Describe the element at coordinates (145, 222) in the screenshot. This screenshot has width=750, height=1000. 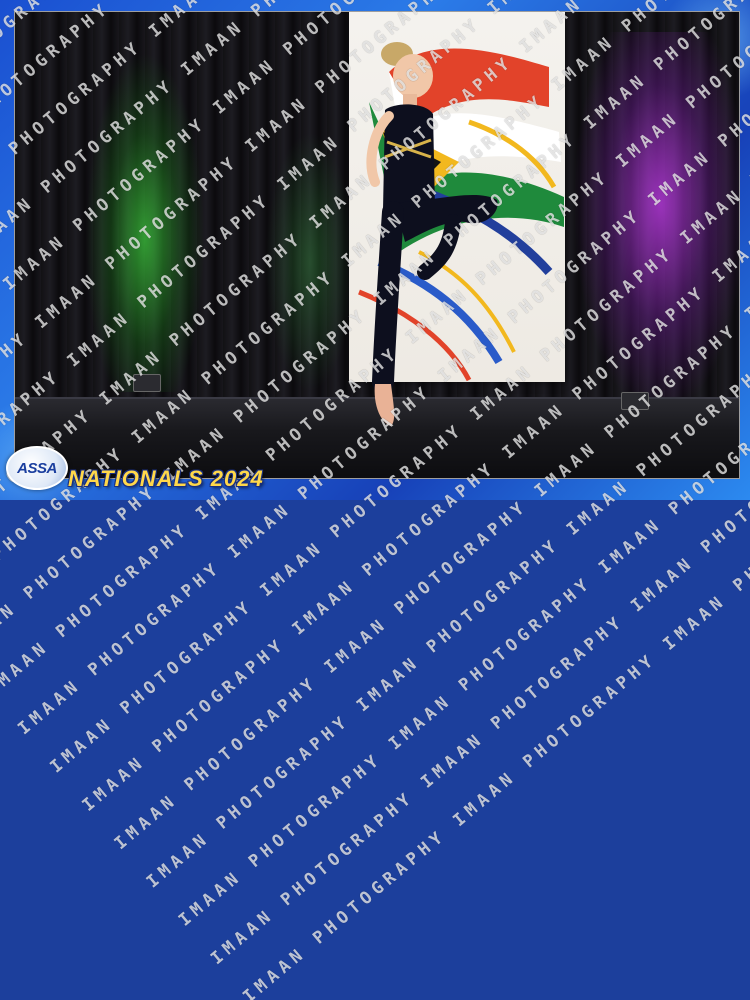
I see `green-stage-light` at that location.